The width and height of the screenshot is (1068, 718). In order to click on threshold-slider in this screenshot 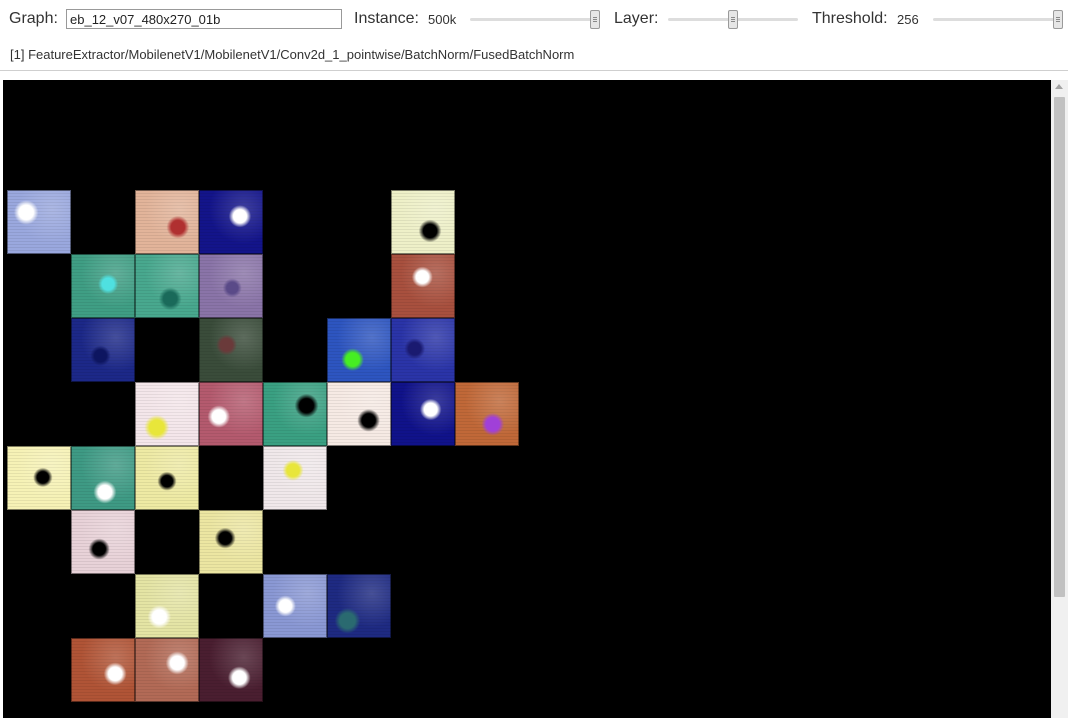, I will do `click(998, 20)`.